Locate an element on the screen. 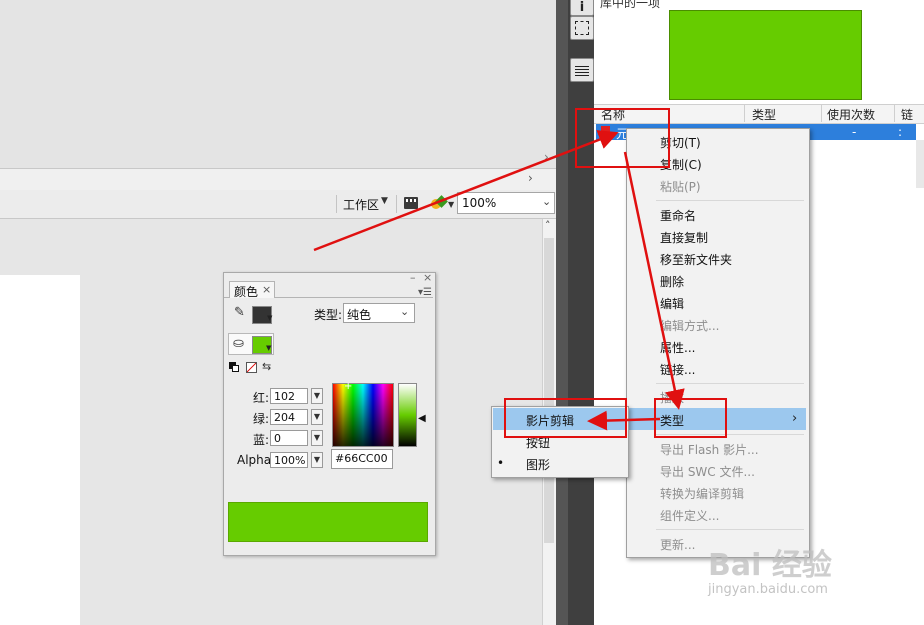 This screenshot has height=625, width=924. arrow-to-library-item is located at coordinates (466, 191).